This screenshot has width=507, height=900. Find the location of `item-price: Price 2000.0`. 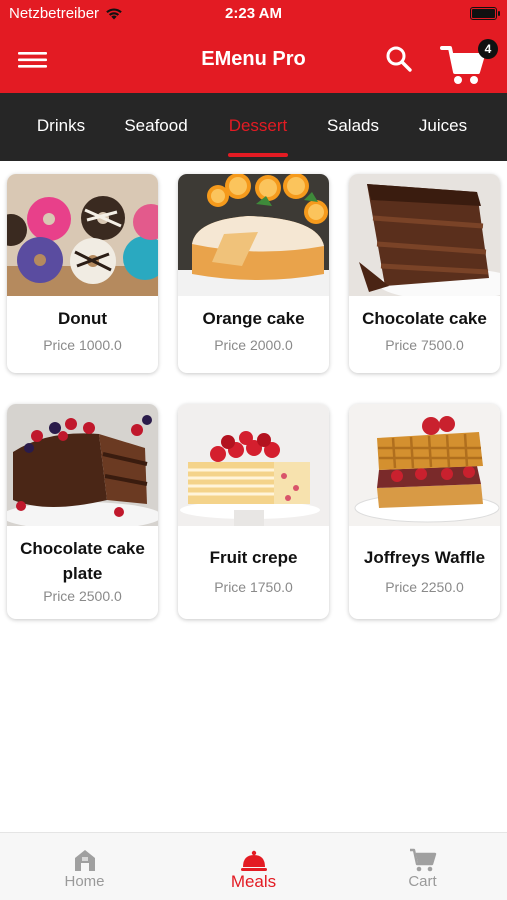

item-price: Price 2000.0 is located at coordinates (253, 345).